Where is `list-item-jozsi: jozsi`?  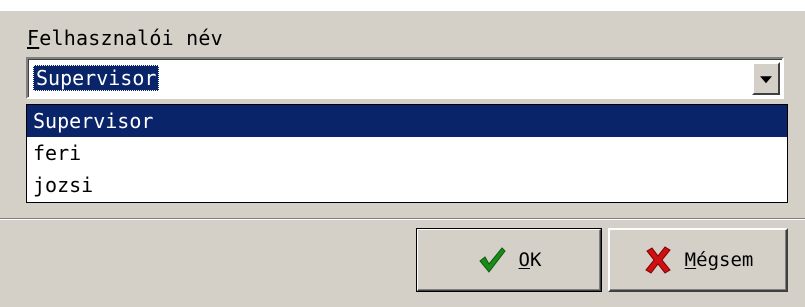
list-item-jozsi: jozsi is located at coordinates (407, 185).